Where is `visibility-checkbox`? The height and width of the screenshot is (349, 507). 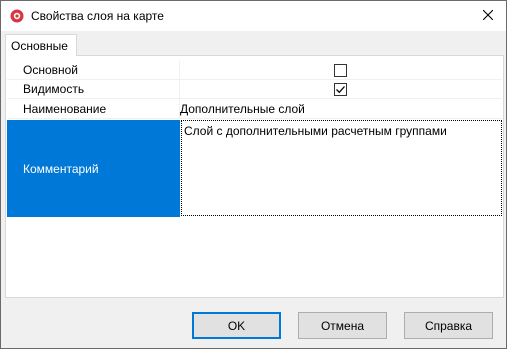
visibility-checkbox is located at coordinates (340, 89).